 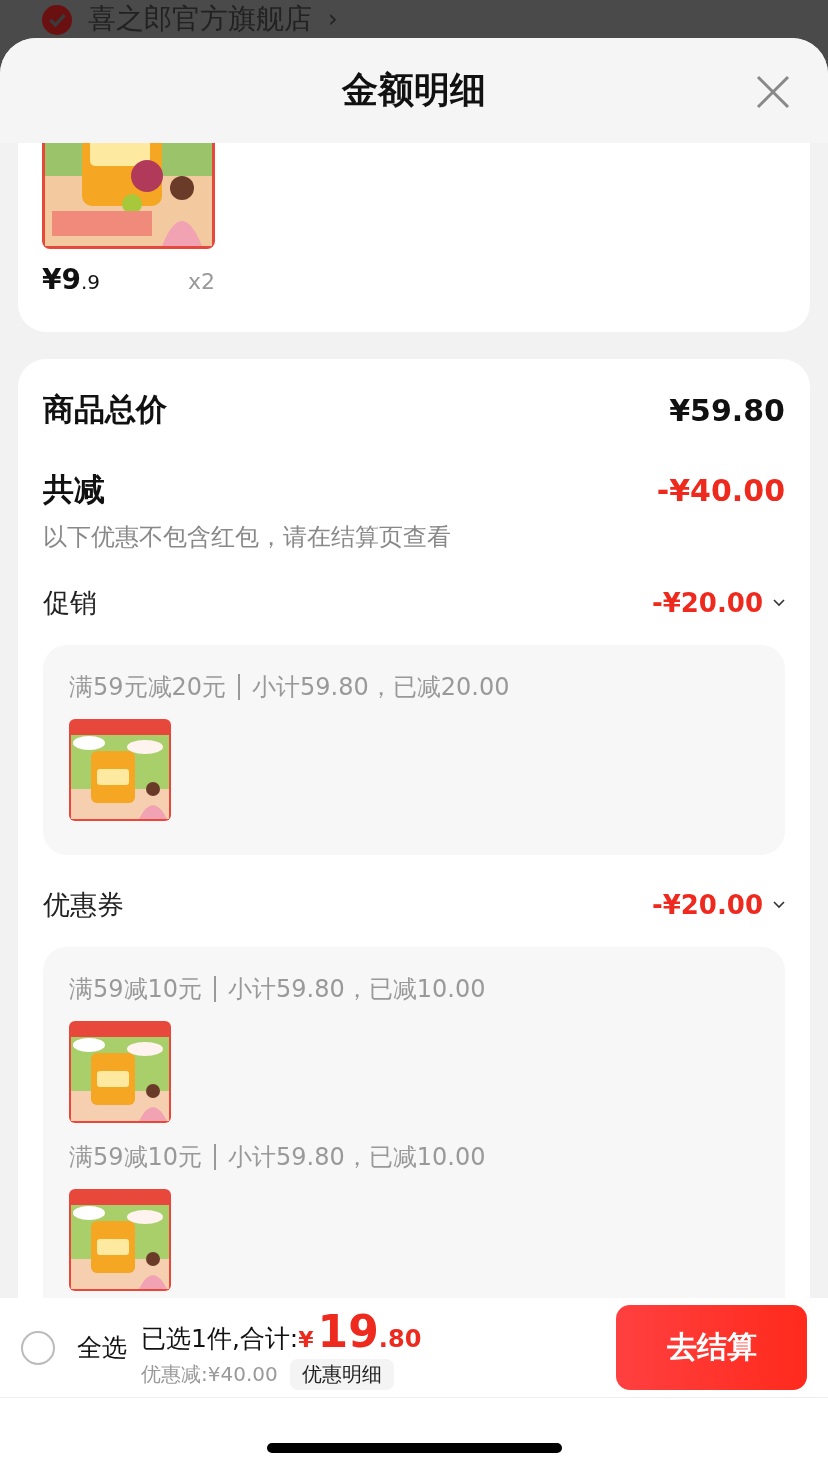 What do you see at coordinates (773, 92) in the screenshot?
I see `close-icon` at bounding box center [773, 92].